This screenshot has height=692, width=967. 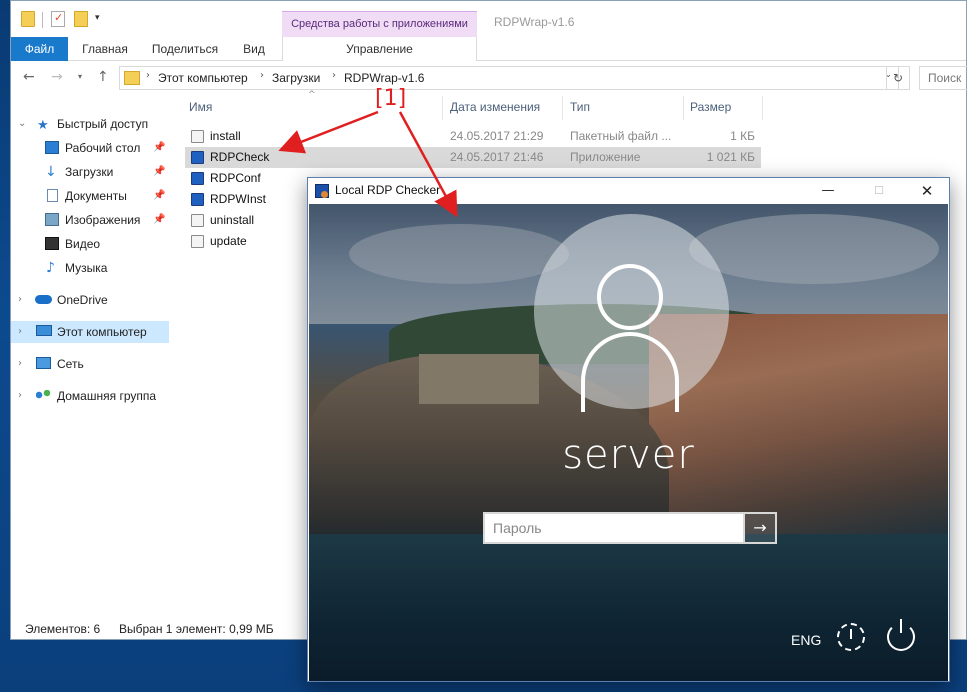 What do you see at coordinates (90, 244) in the screenshot?
I see `sidebar-item-video: Видео` at bounding box center [90, 244].